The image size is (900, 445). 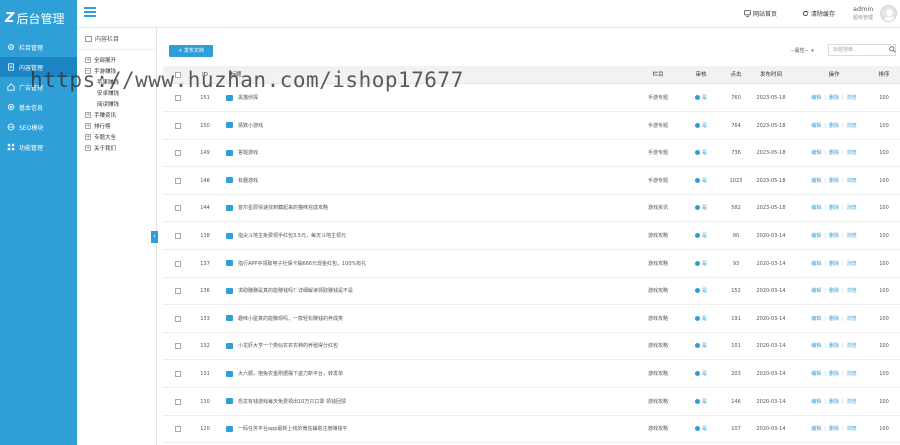 What do you see at coordinates (90, 12) in the screenshot?
I see `menu-toggle-icon` at bounding box center [90, 12].